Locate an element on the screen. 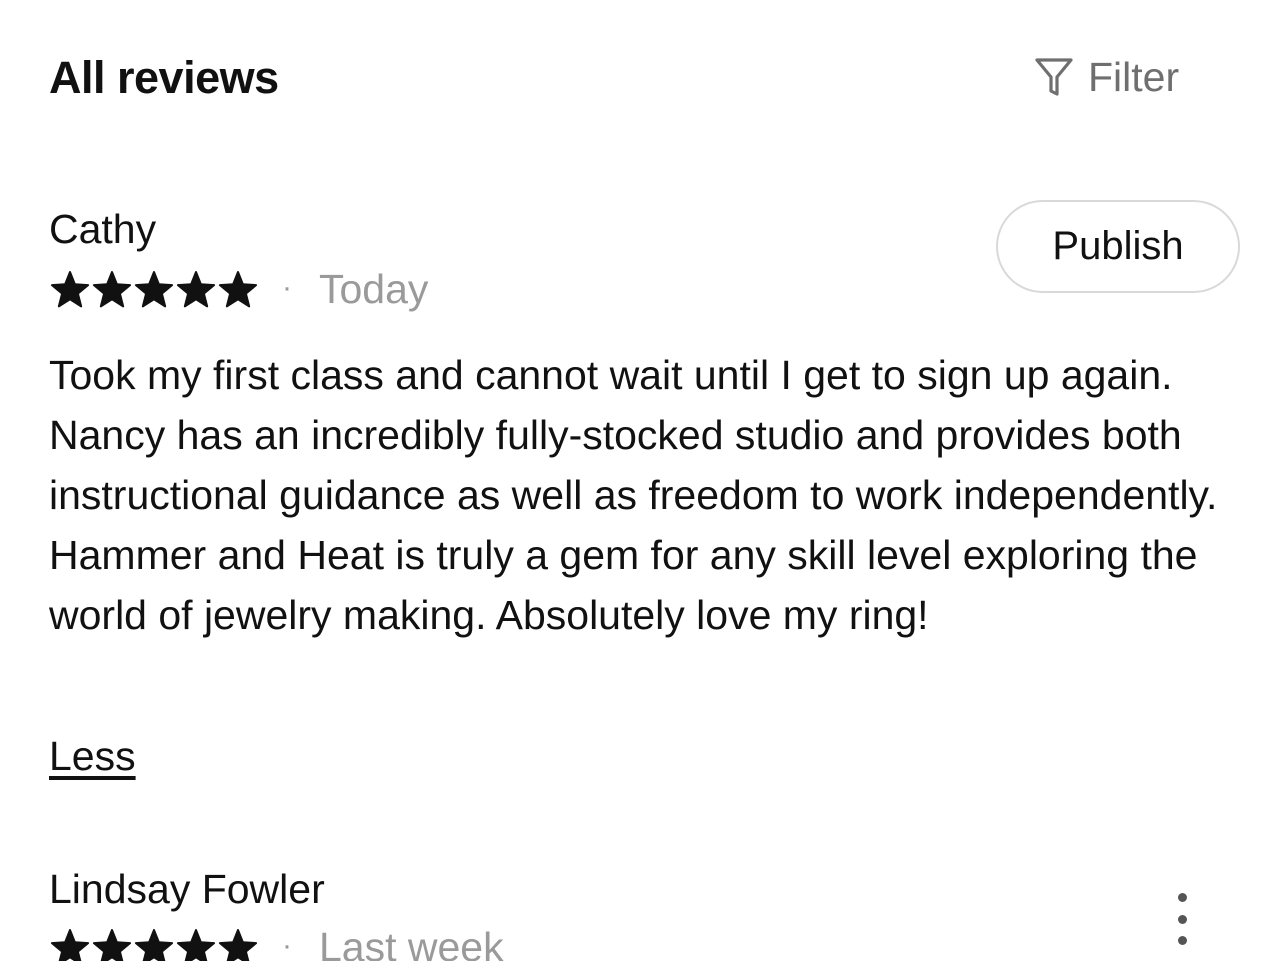 The width and height of the screenshot is (1283, 961). filter-label: Filter is located at coordinates (1134, 77).